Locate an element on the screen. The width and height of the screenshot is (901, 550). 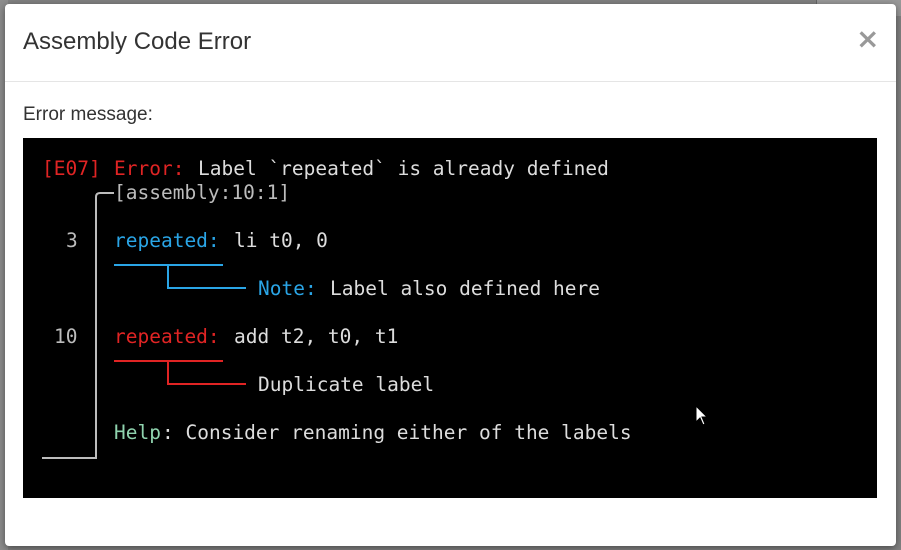
note-pointer is located at coordinates (206, 277).